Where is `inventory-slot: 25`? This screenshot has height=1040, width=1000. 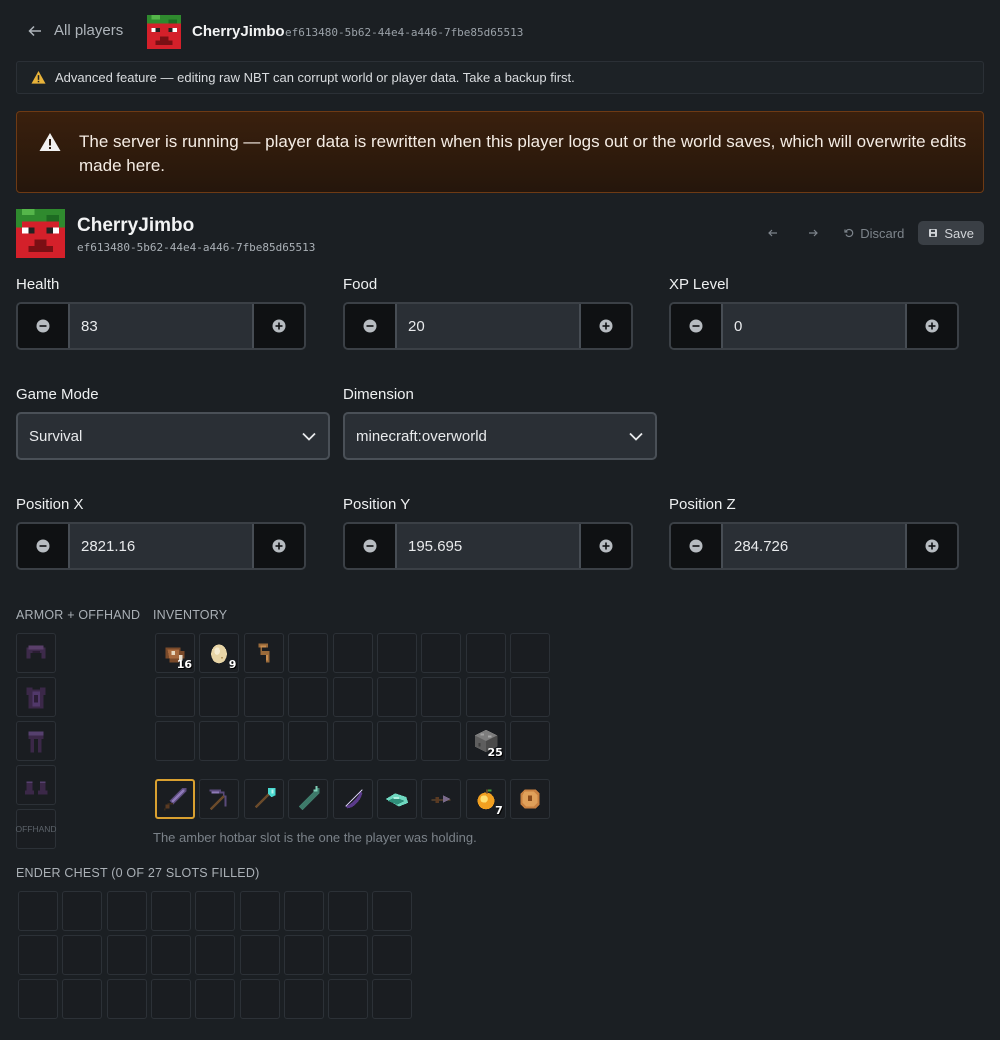
inventory-slot: 25 is located at coordinates (485, 741).